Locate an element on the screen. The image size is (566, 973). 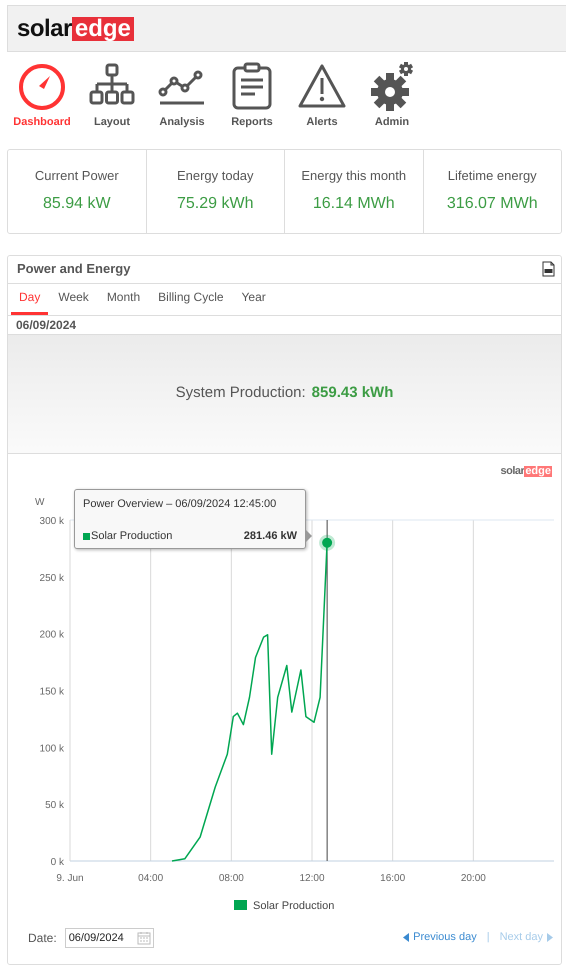
y-tick-label: 100 k is located at coordinates (52, 748).